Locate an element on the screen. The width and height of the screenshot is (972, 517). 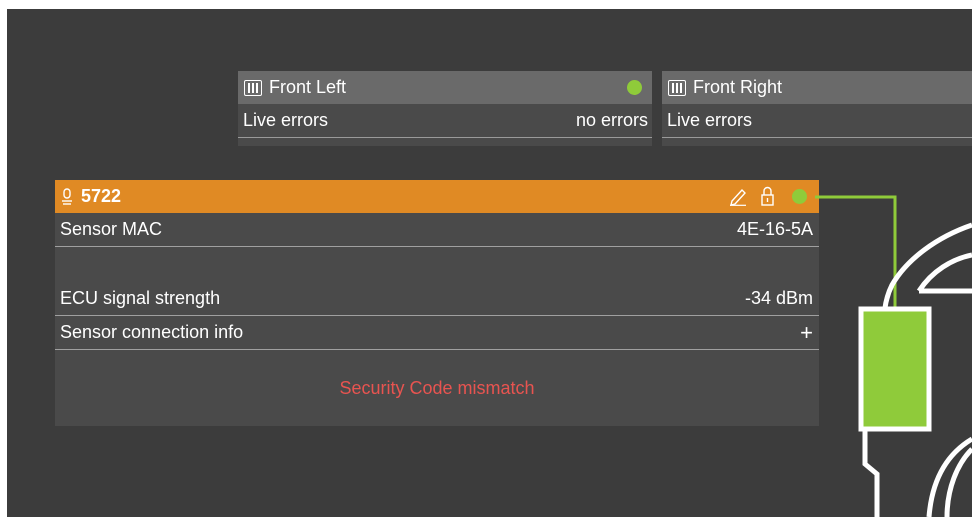
connection-info-row: Sensor connection info + is located at coordinates (437, 333).